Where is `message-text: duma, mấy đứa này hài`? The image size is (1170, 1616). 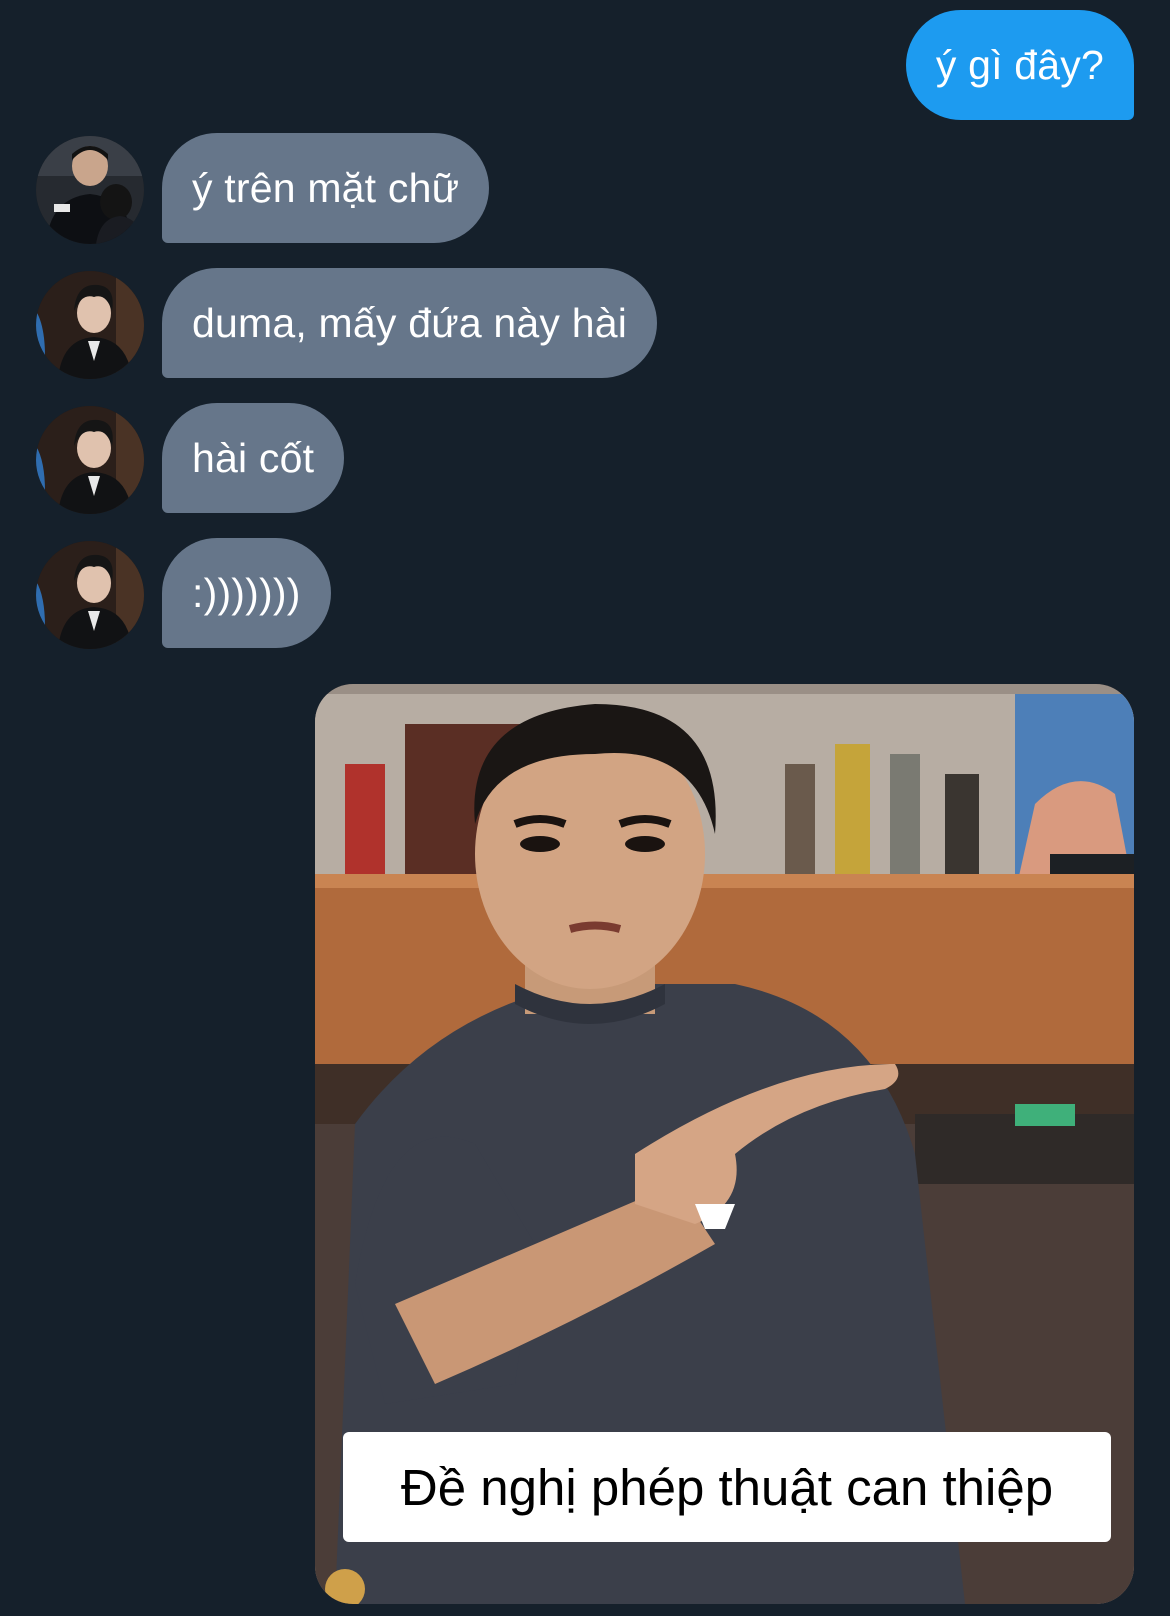
message-text: duma, mấy đứa này hài is located at coordinates (410, 322).